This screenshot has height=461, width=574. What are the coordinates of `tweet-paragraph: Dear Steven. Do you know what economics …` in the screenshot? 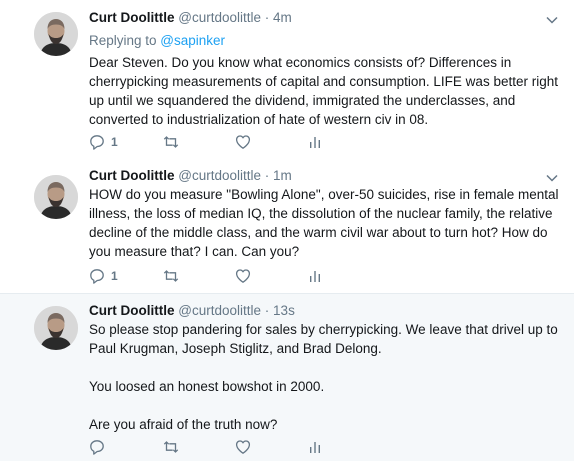 It's located at (323, 91).